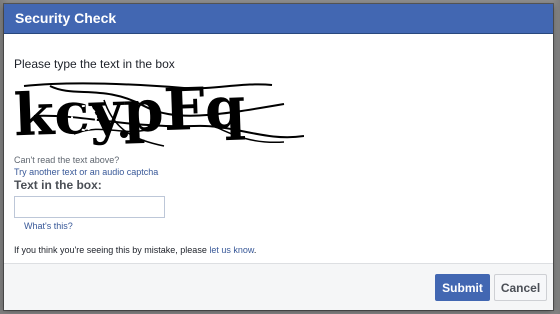  I want to click on cant-read-text: Can't read the text above?, so click(67, 160).